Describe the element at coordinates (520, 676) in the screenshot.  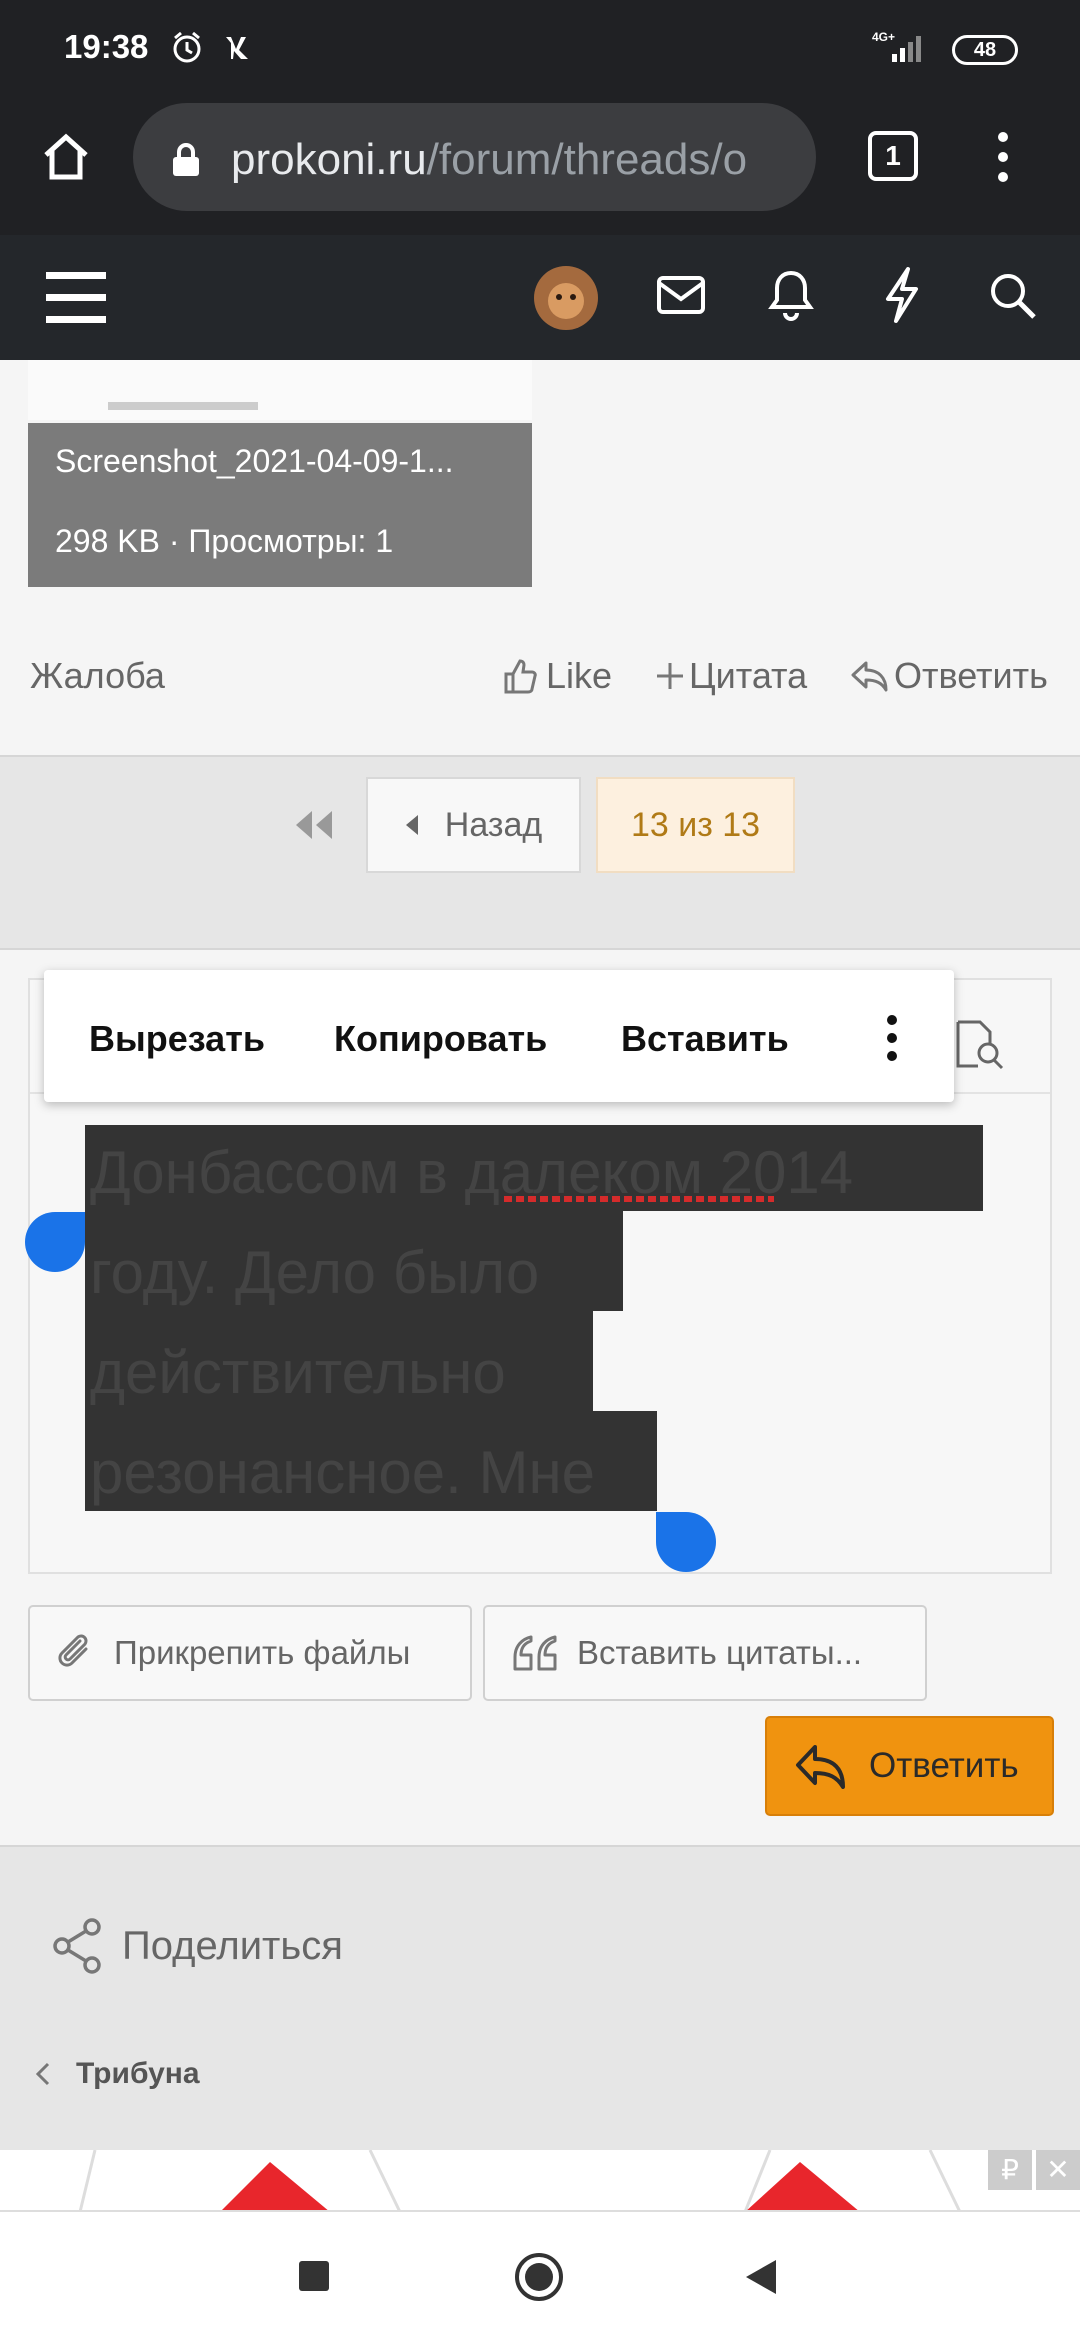
I see `thumbs-up-icon` at that location.